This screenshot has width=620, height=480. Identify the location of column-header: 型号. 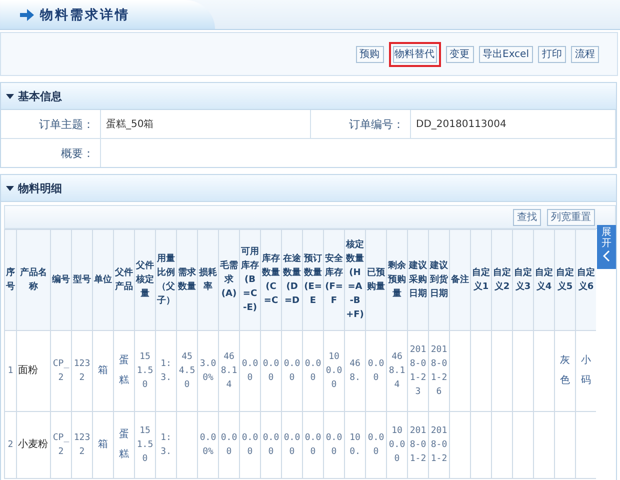
(82, 280).